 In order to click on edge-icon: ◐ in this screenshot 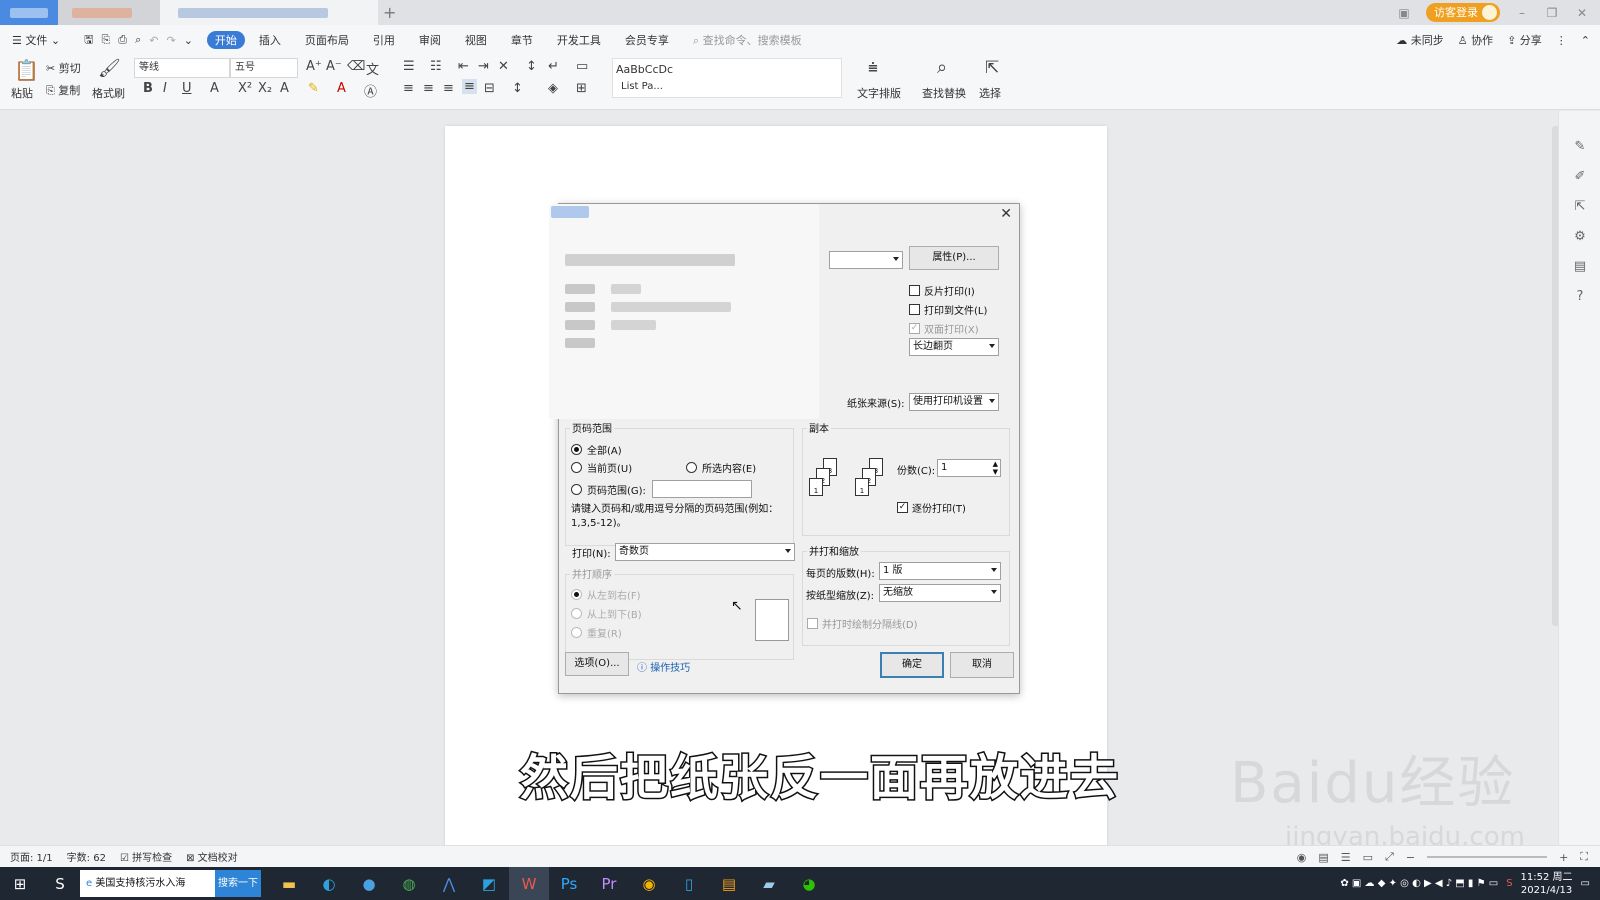, I will do `click(329, 883)`.